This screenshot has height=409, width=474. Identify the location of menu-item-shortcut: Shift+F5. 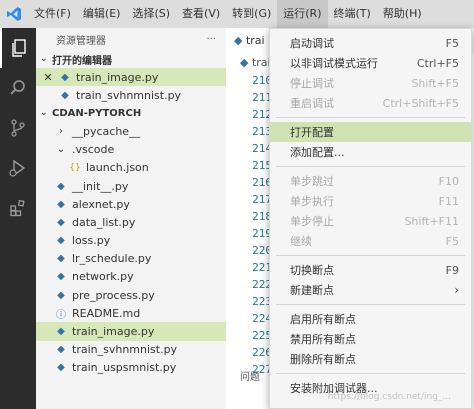
(435, 83).